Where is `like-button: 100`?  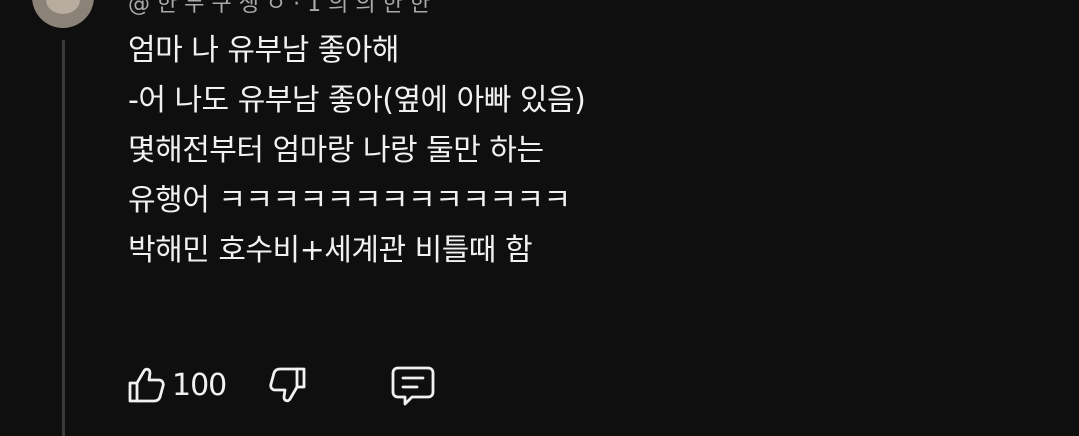
like-button: 100 is located at coordinates (176, 385).